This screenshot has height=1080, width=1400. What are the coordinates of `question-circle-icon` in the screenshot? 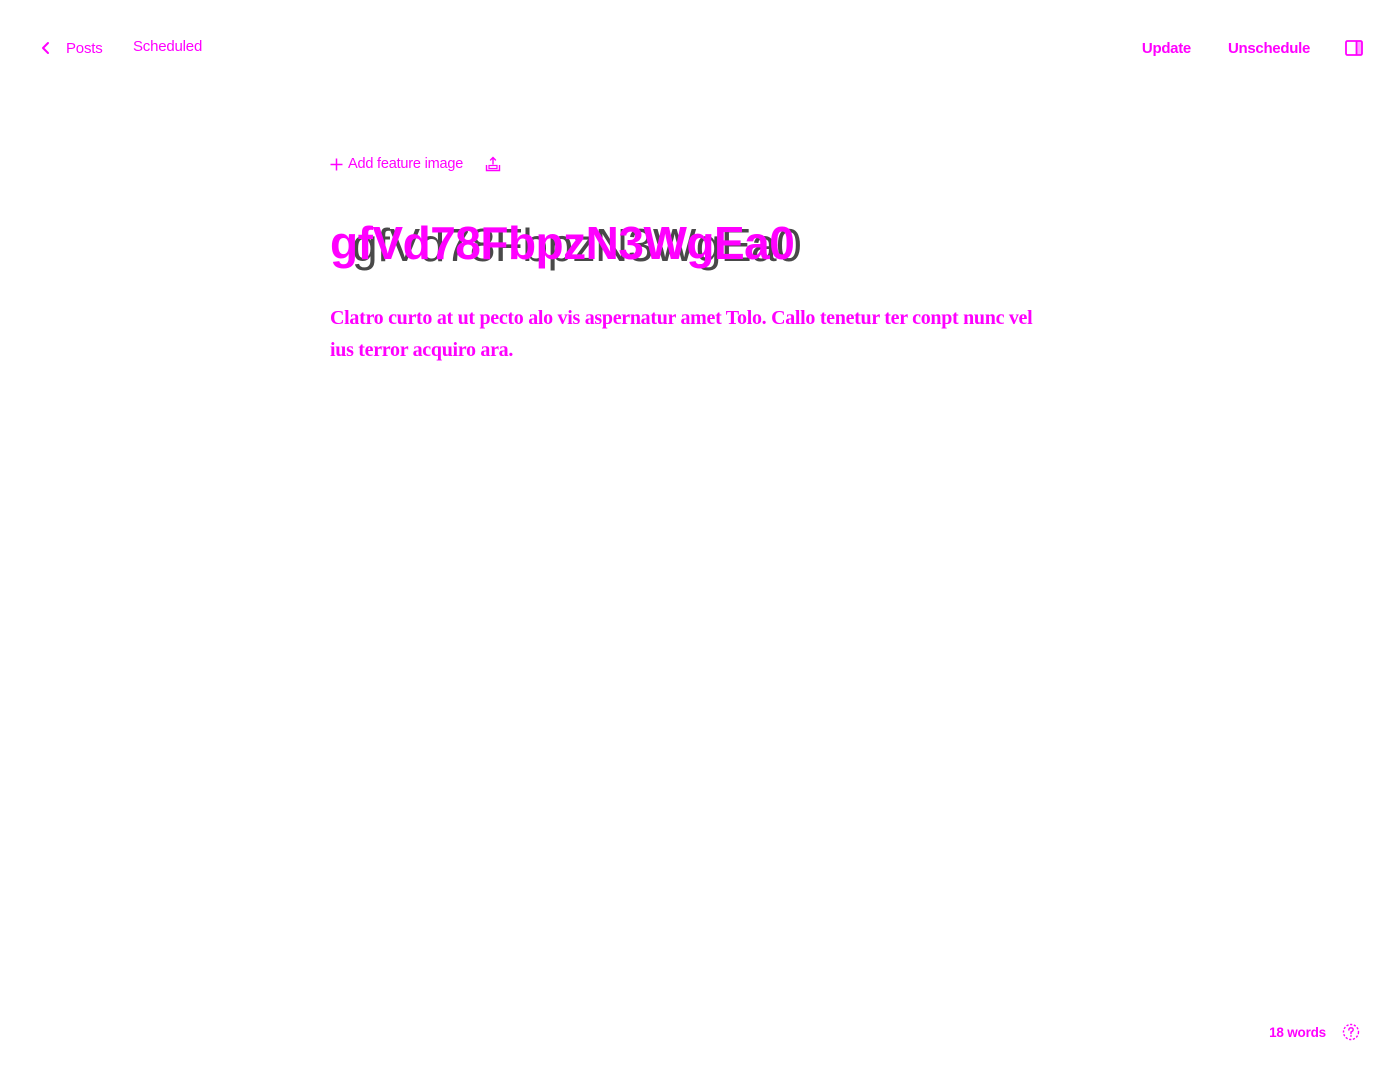 It's located at (1351, 1032).